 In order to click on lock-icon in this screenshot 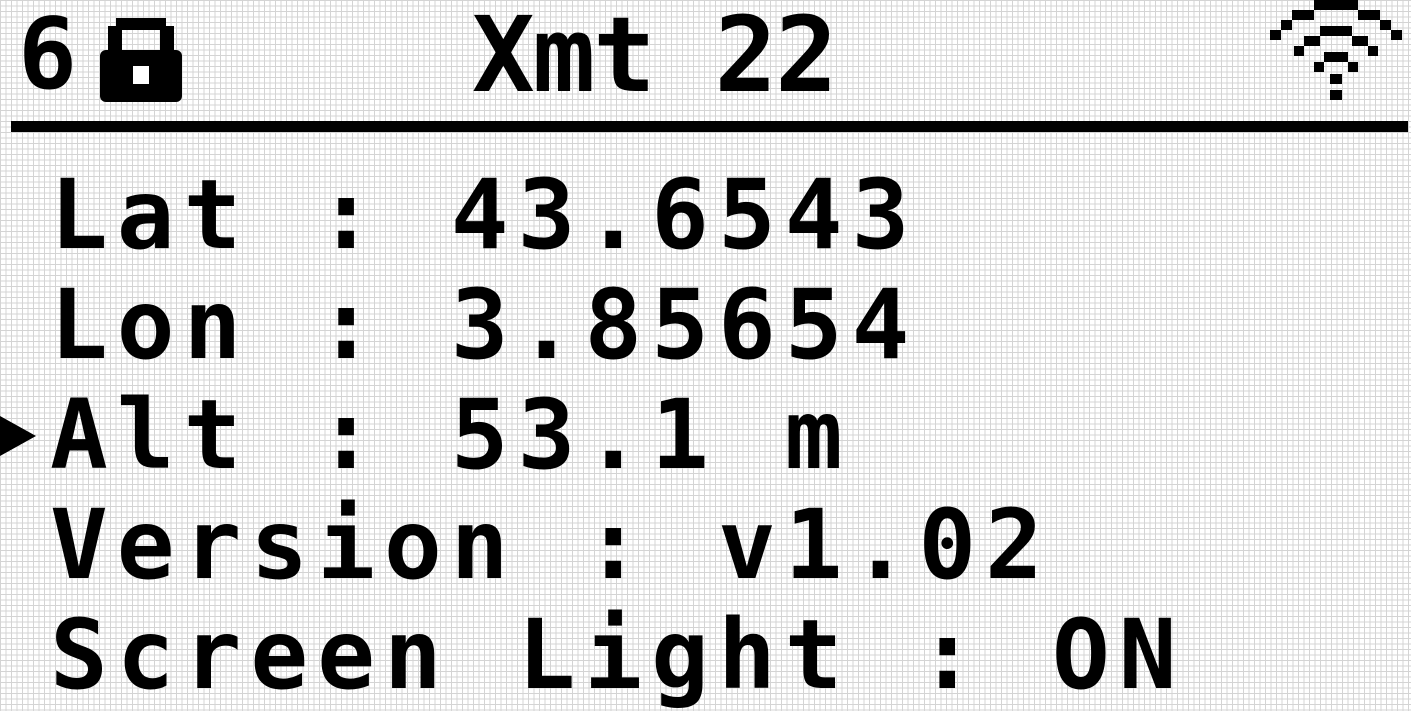, I will do `click(141, 60)`.